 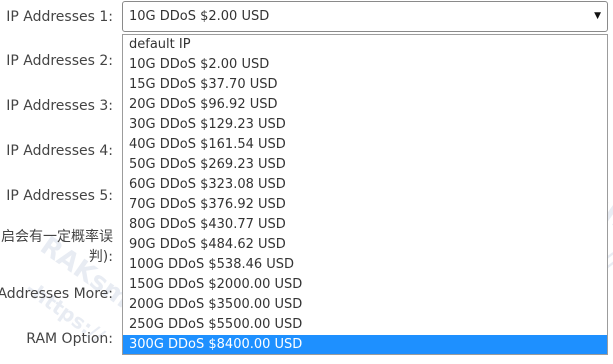 What do you see at coordinates (365, 265) in the screenshot?
I see `dropdown-option: 100G DDoS $538.46 USD` at bounding box center [365, 265].